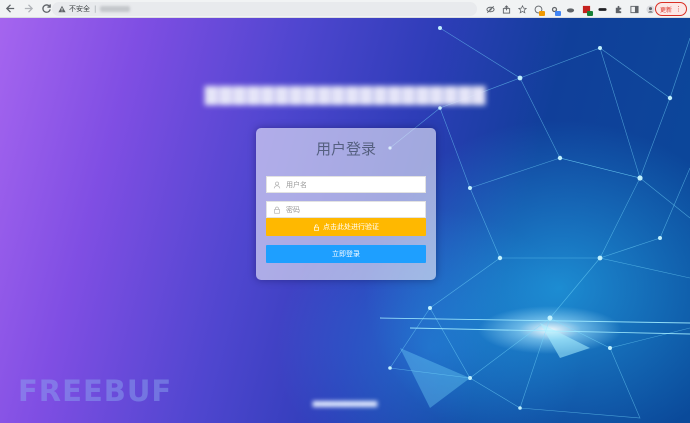 The image size is (690, 423). I want to click on update-button-label: 更新, so click(665, 10).